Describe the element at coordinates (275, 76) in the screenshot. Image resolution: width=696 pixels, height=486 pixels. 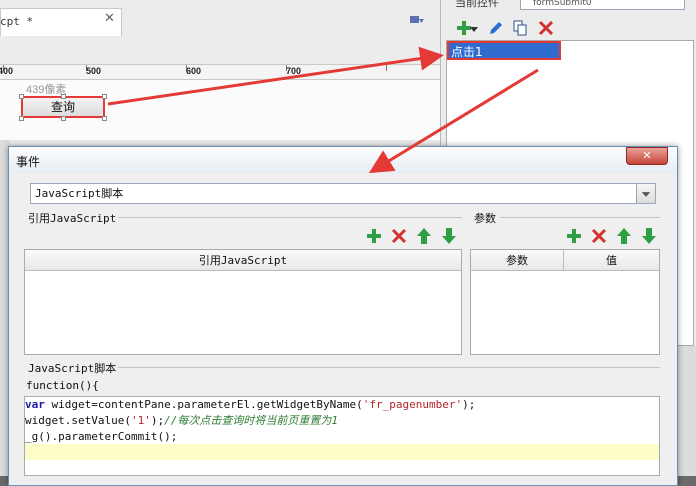
I see `arrow-to-event-item` at that location.